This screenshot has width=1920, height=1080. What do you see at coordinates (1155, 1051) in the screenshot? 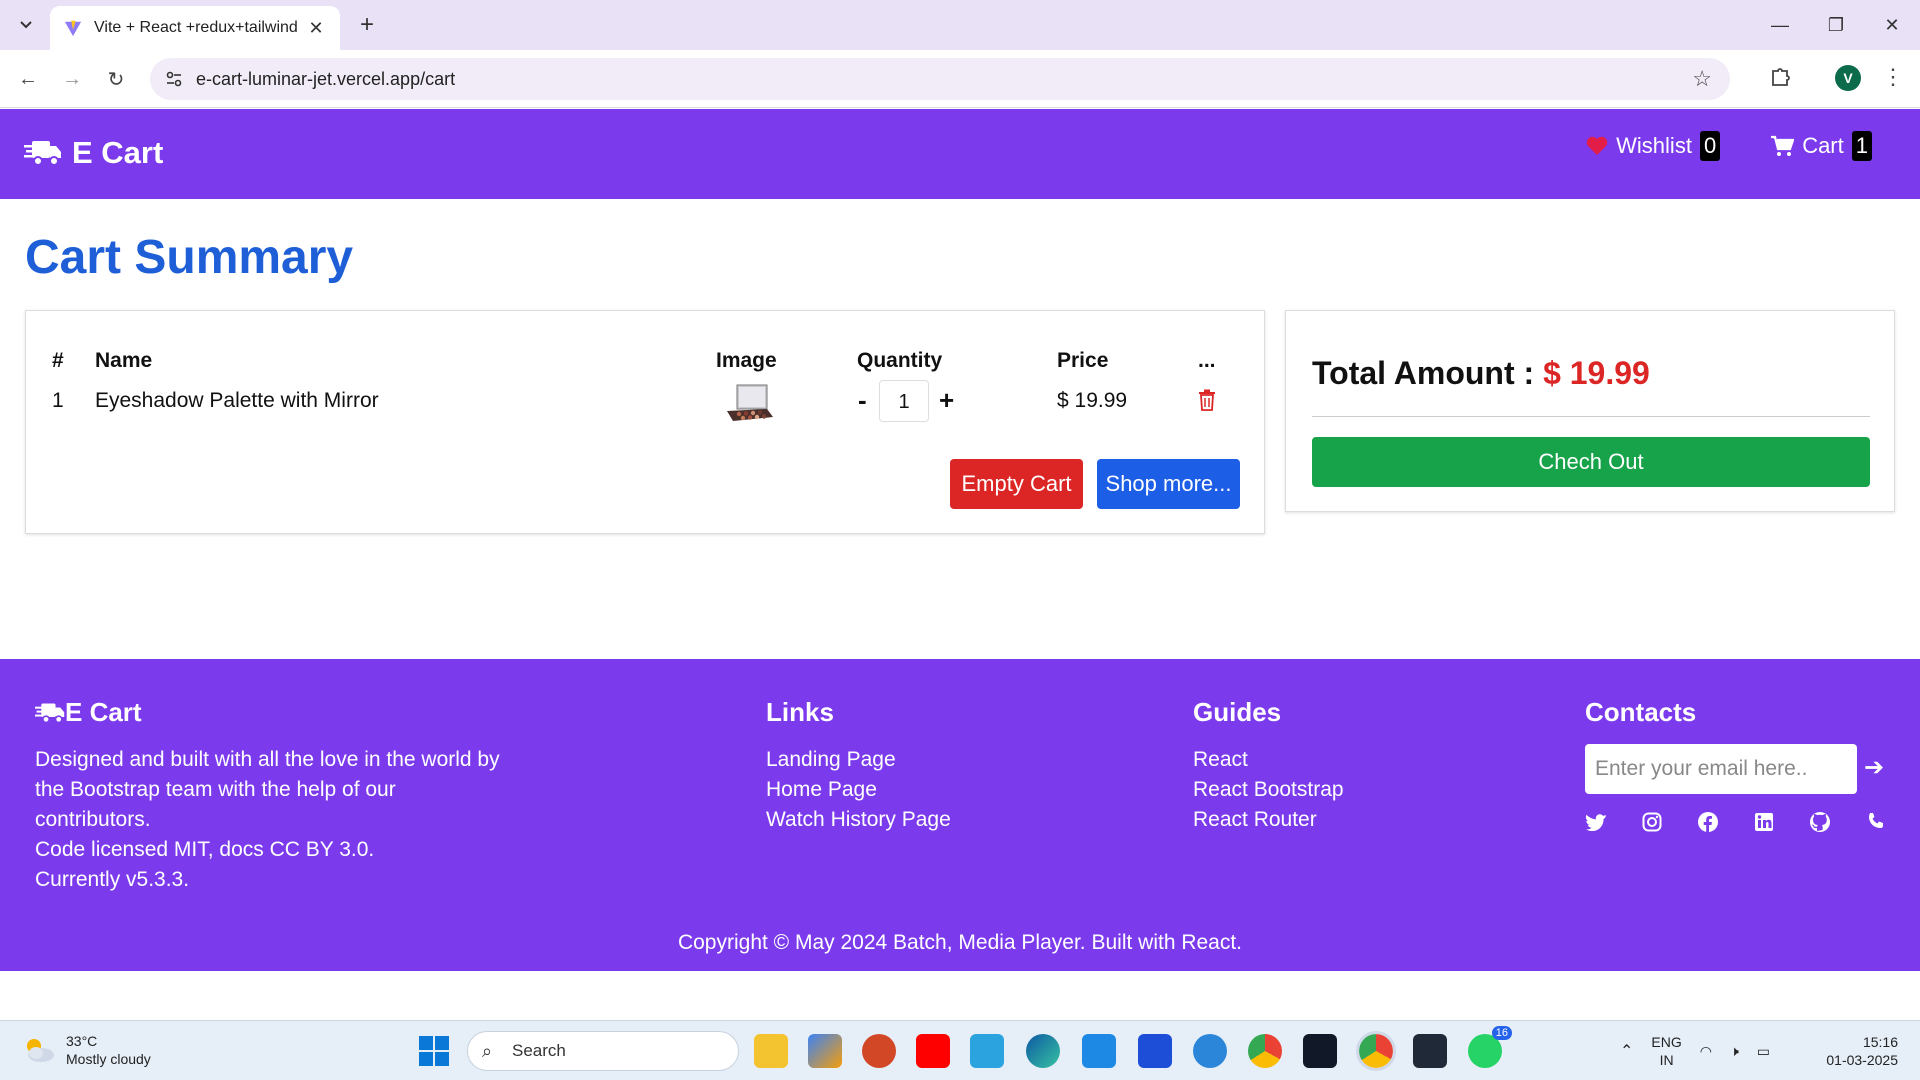
I see `store-icon` at bounding box center [1155, 1051].